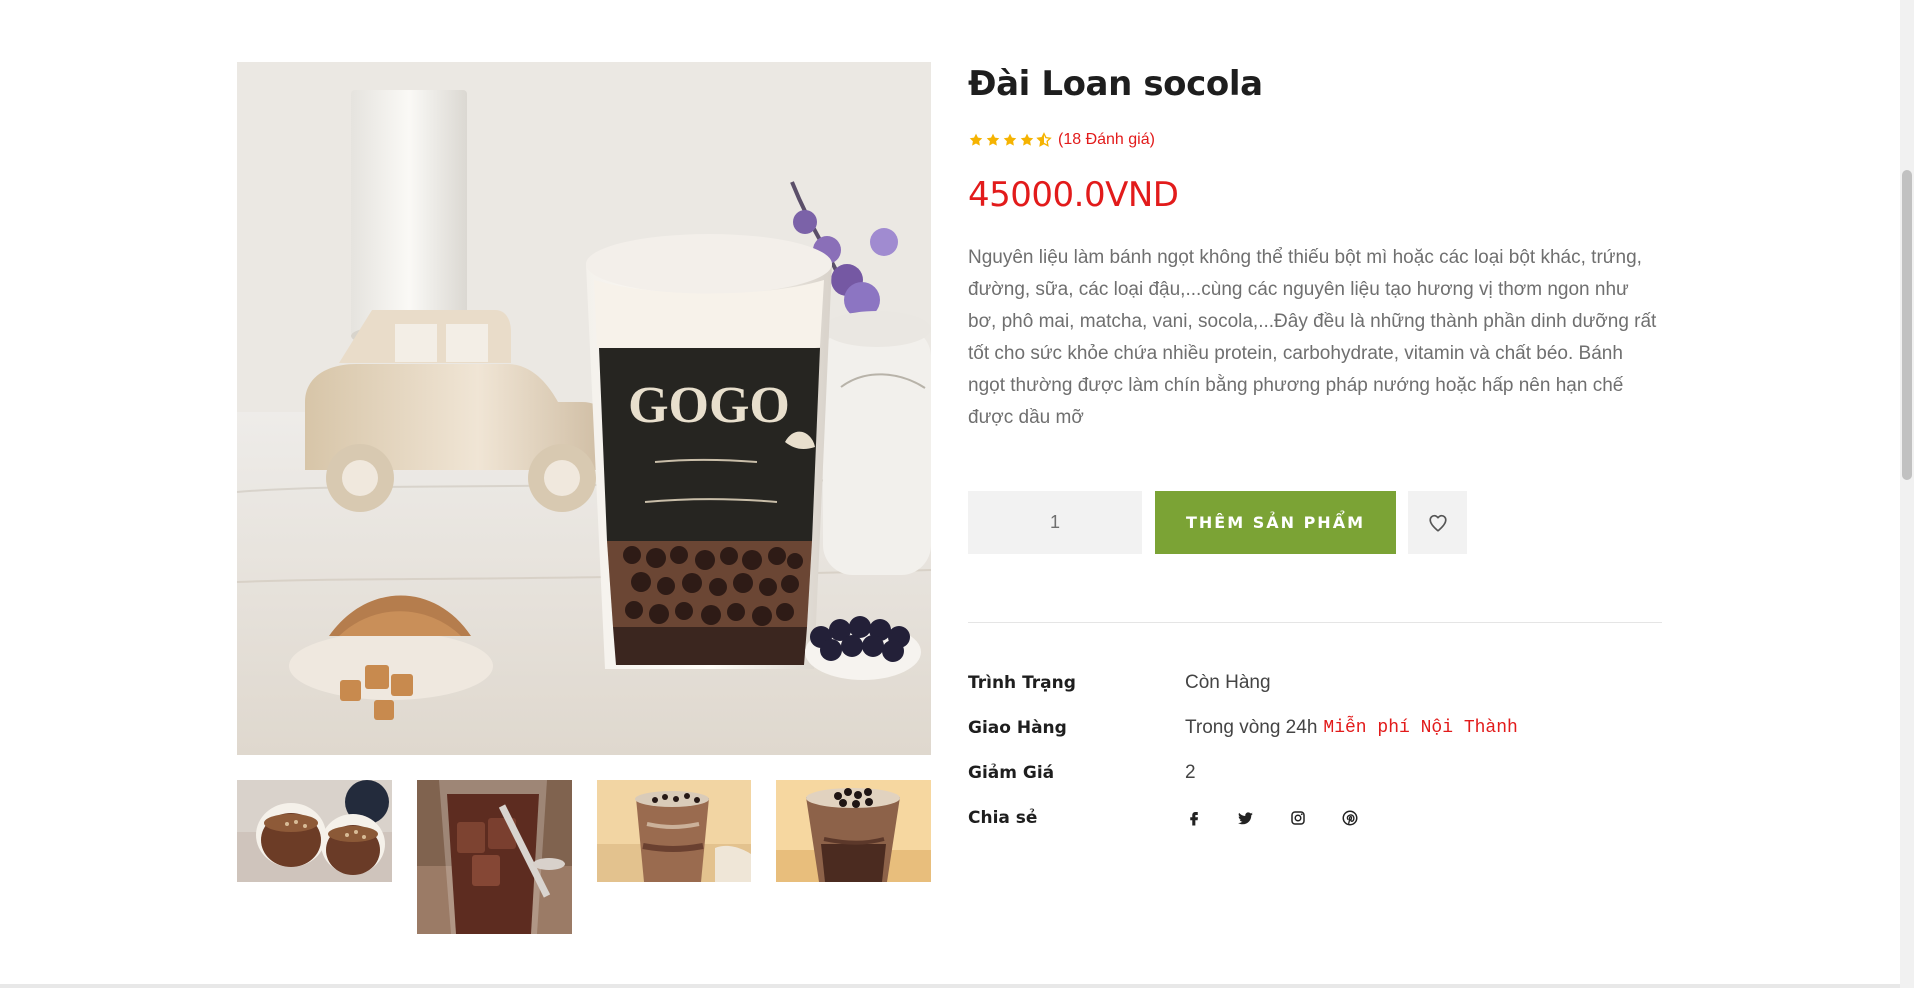 The height and width of the screenshot is (988, 1914). What do you see at coordinates (1315, 683) in the screenshot?
I see `status-row: Trình Trạng Còn Hàng` at bounding box center [1315, 683].